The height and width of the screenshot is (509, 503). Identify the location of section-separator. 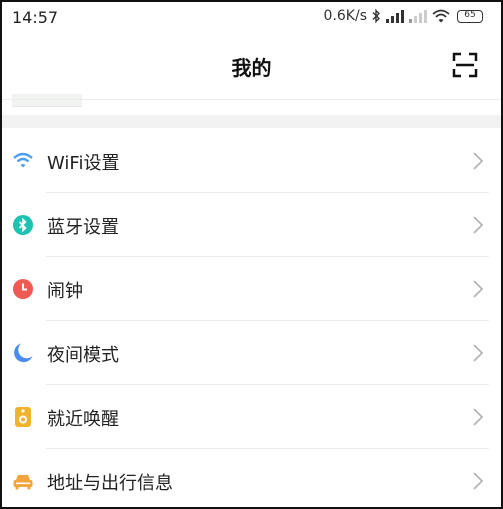
(251, 121).